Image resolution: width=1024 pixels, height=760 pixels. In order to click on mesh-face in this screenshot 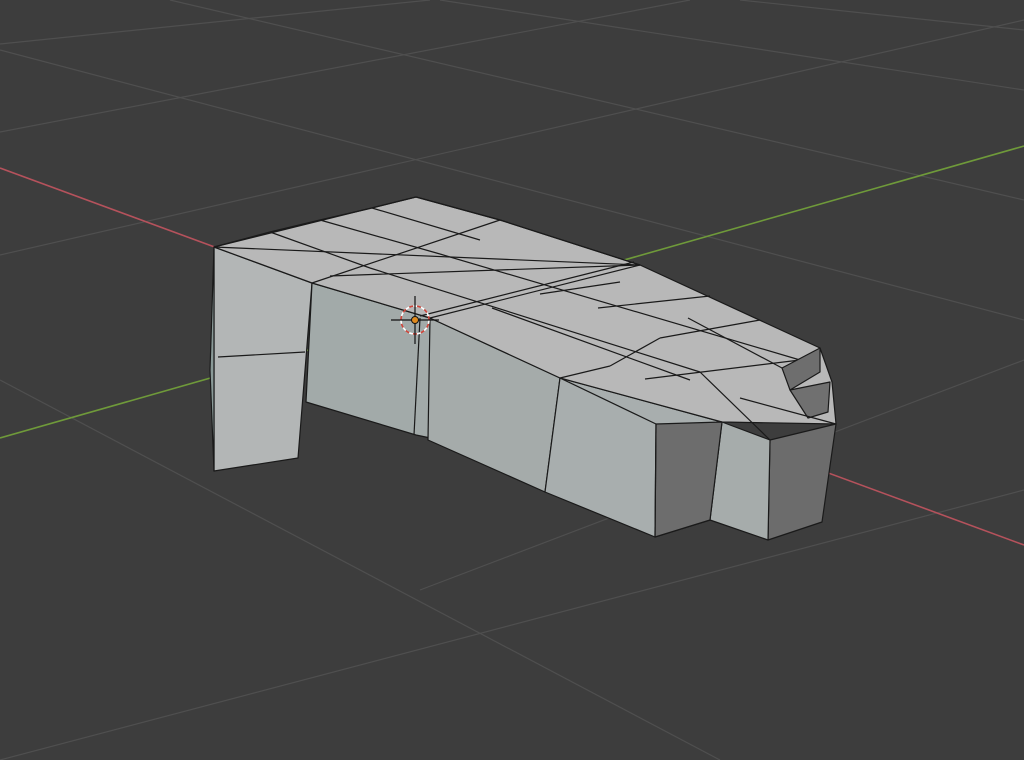, I will do `click(263, 359)`.